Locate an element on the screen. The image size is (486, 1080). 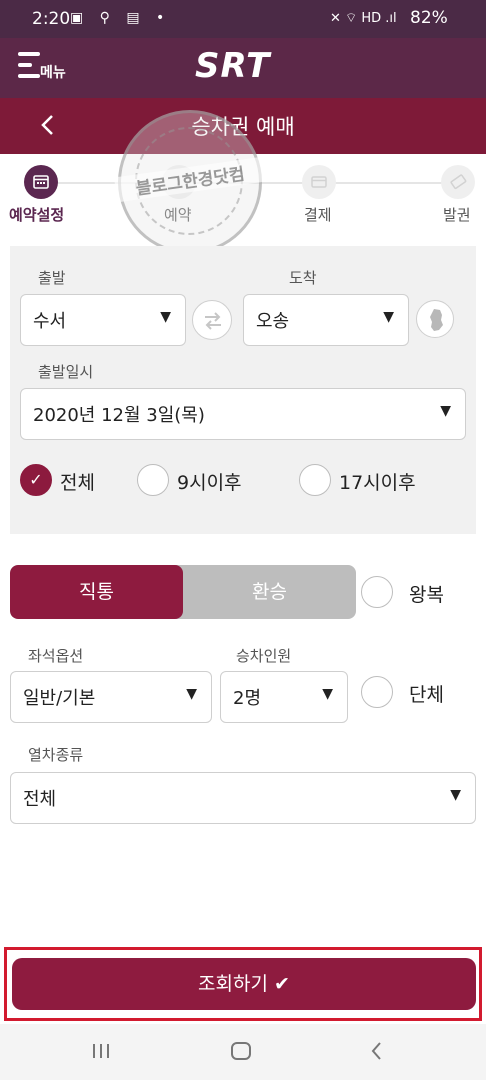
menu-button: 메뉴 is located at coordinates (48, 69).